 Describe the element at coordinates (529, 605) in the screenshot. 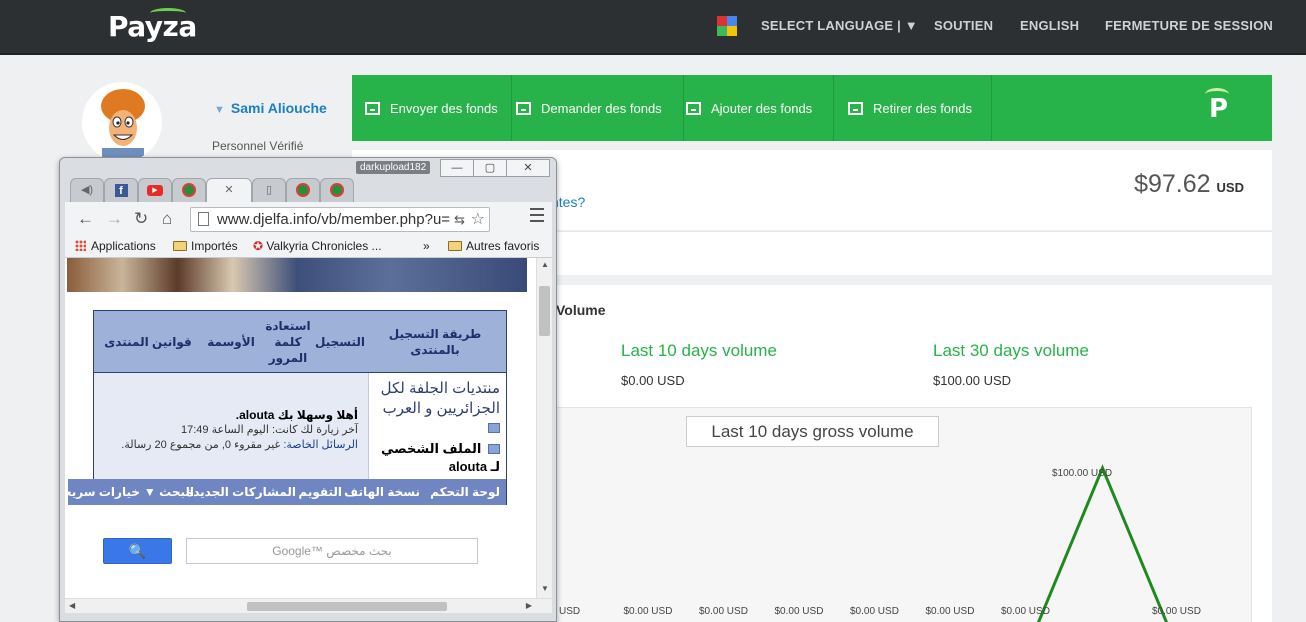

I see `scroll-right-icon: ▶` at that location.